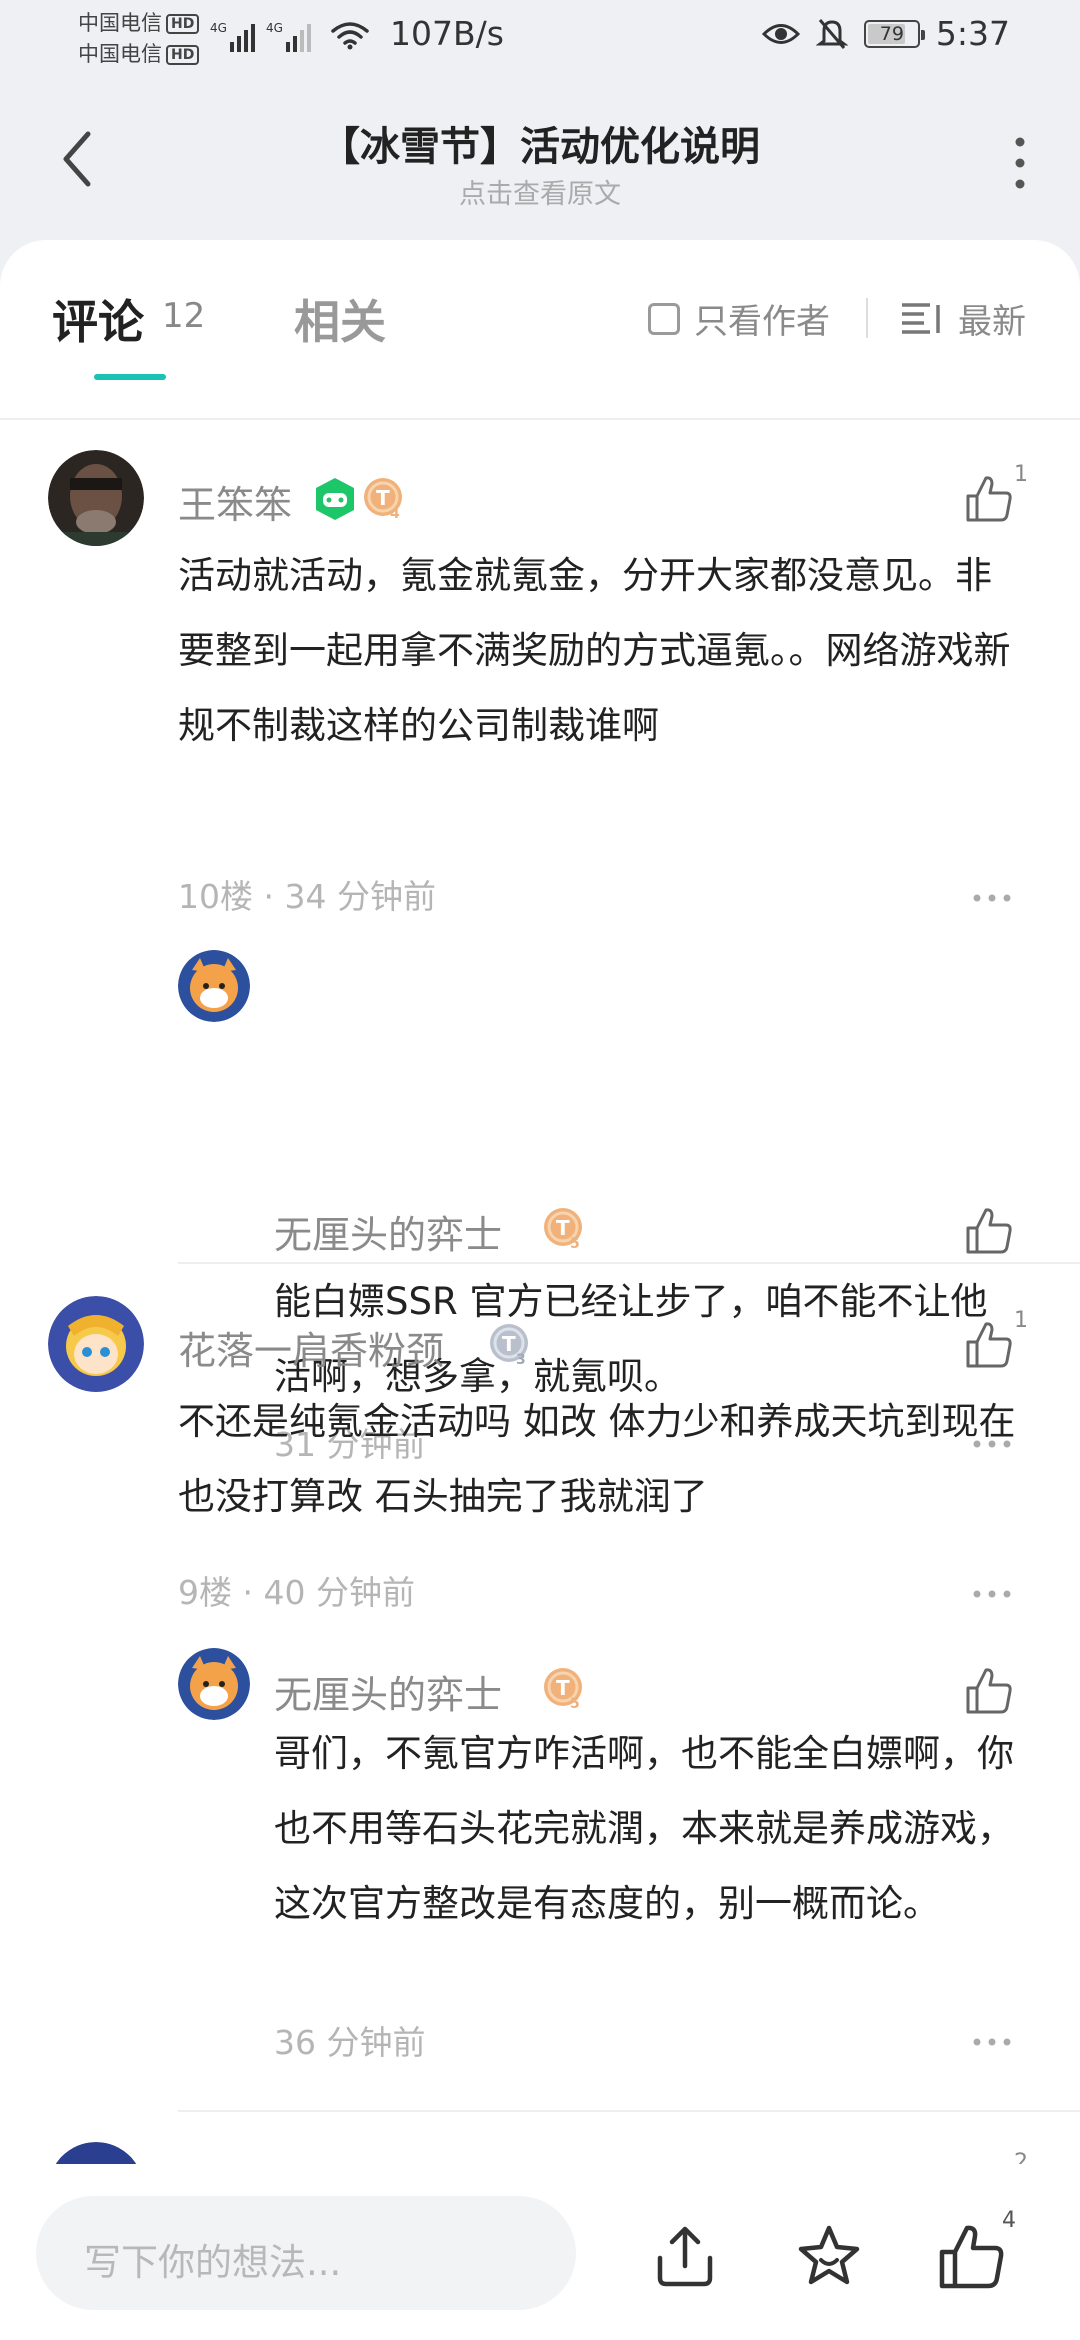 Image resolution: width=1080 pixels, height=2340 pixels. What do you see at coordinates (540, 143) in the screenshot?
I see `page-title: 【冰雪节】活动优化说明` at bounding box center [540, 143].